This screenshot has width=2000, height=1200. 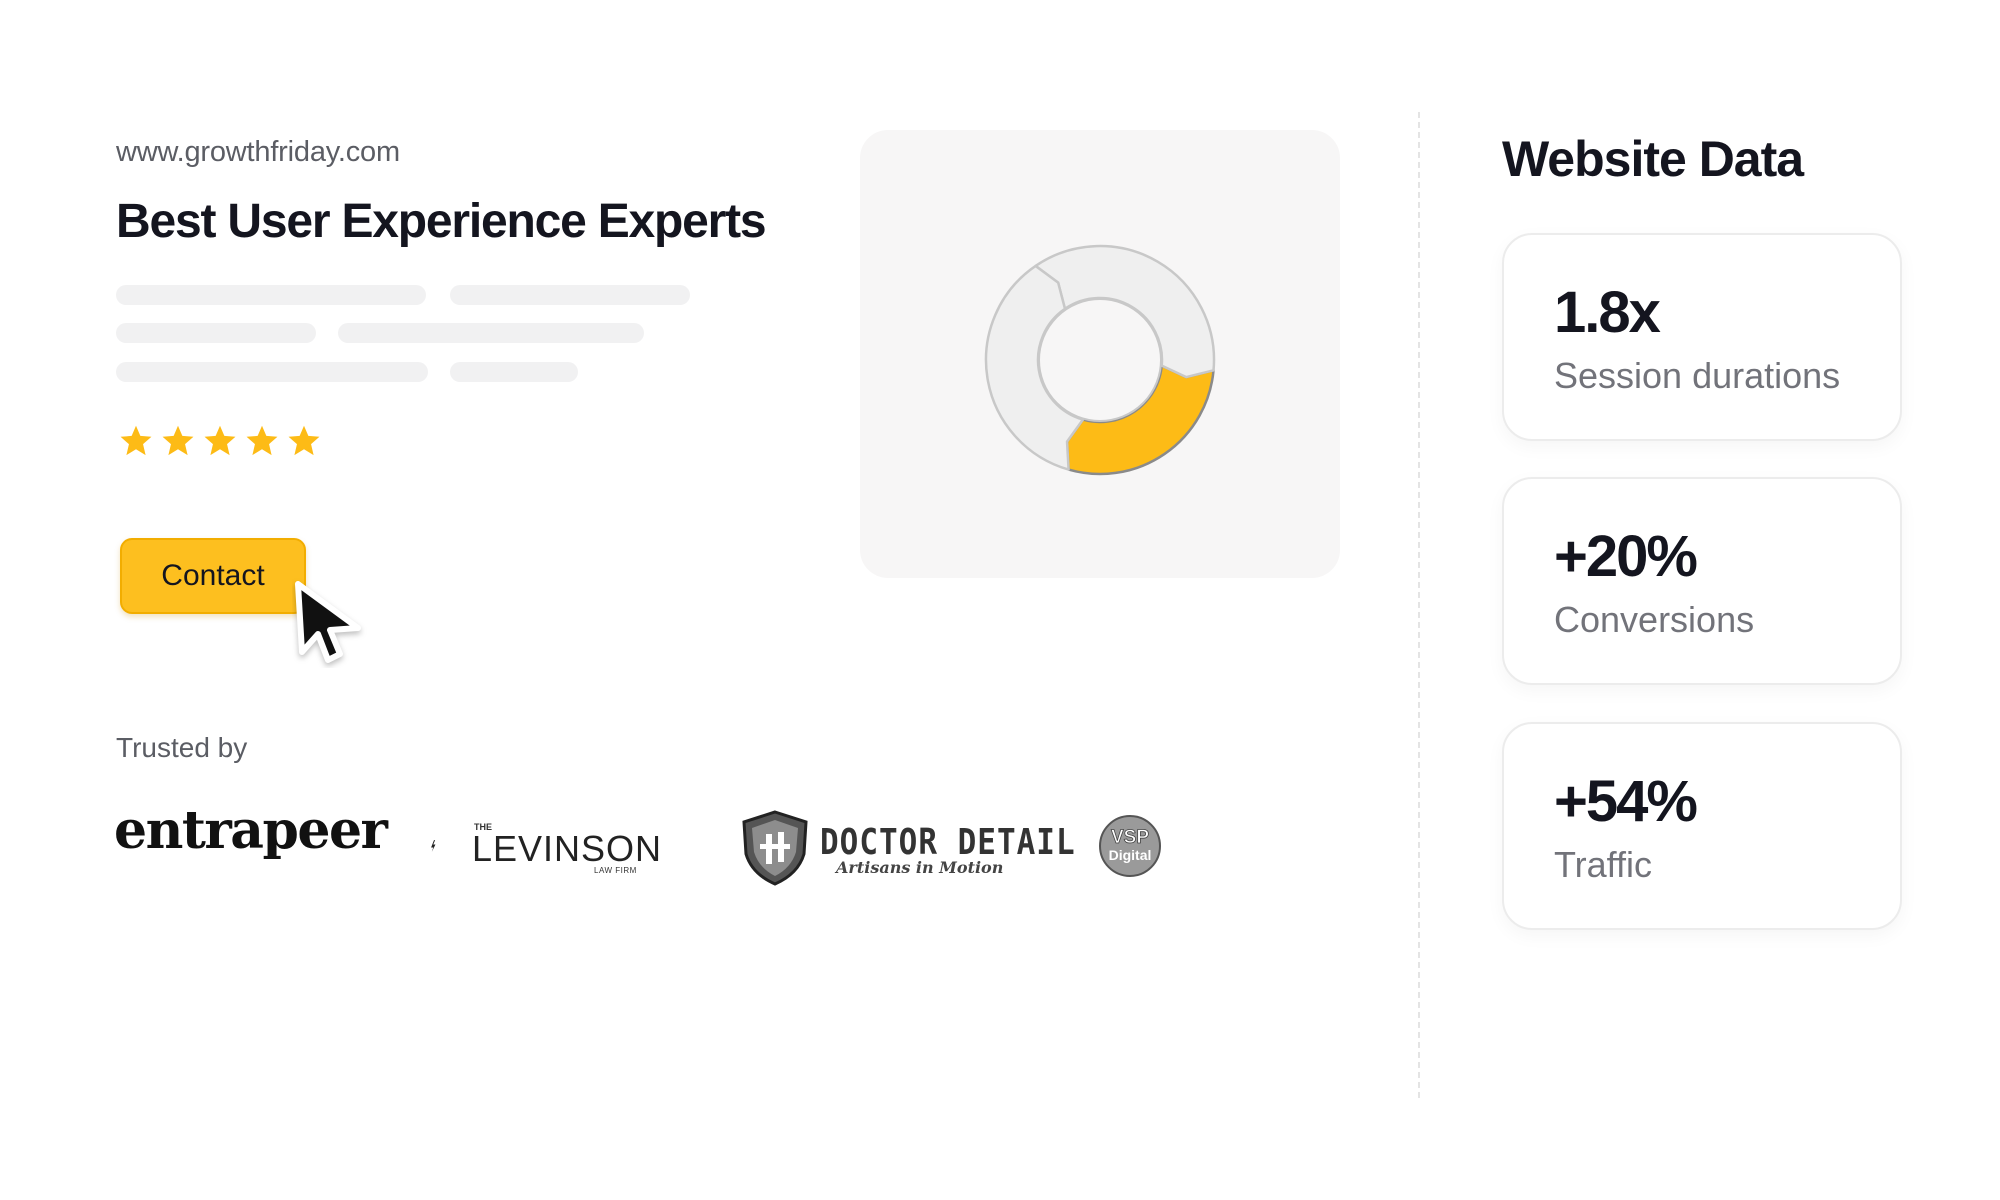 What do you see at coordinates (1130, 855) in the screenshot?
I see `svg-text: Digital` at bounding box center [1130, 855].